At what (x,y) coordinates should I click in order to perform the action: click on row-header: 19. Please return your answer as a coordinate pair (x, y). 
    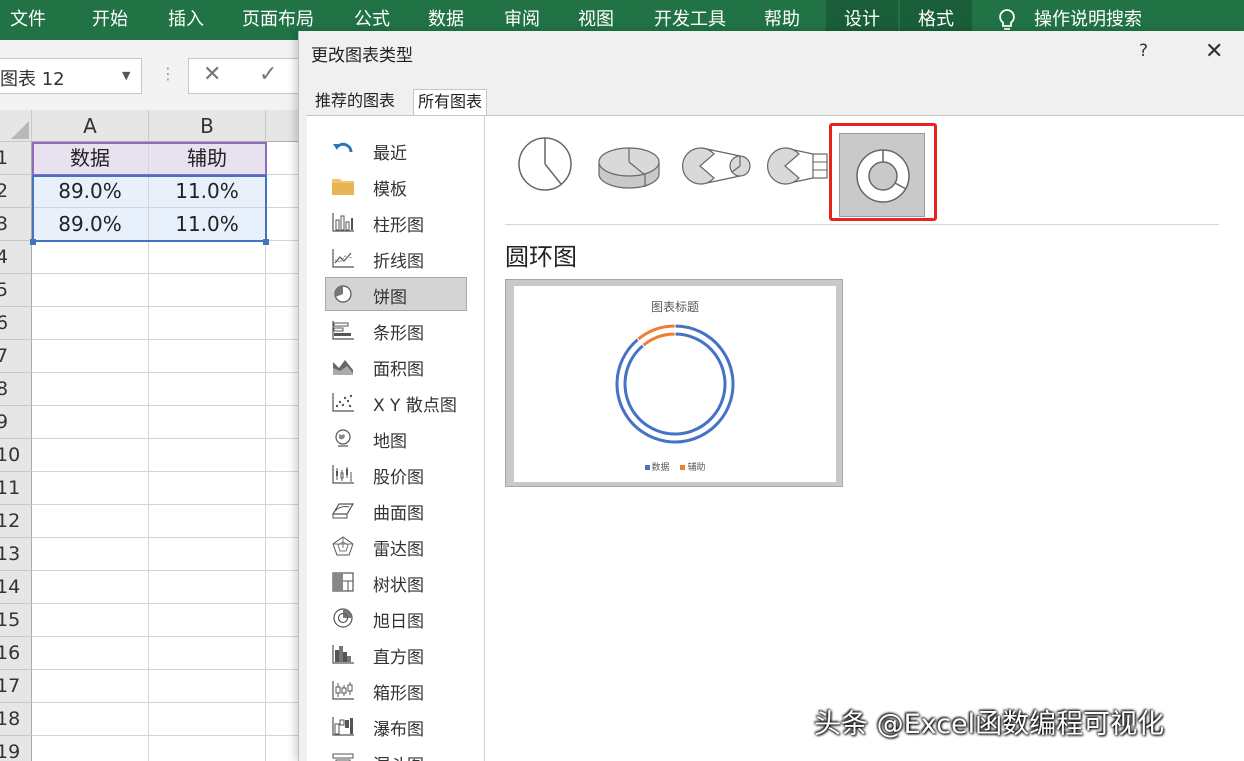
    Looking at the image, I should click on (16, 748).